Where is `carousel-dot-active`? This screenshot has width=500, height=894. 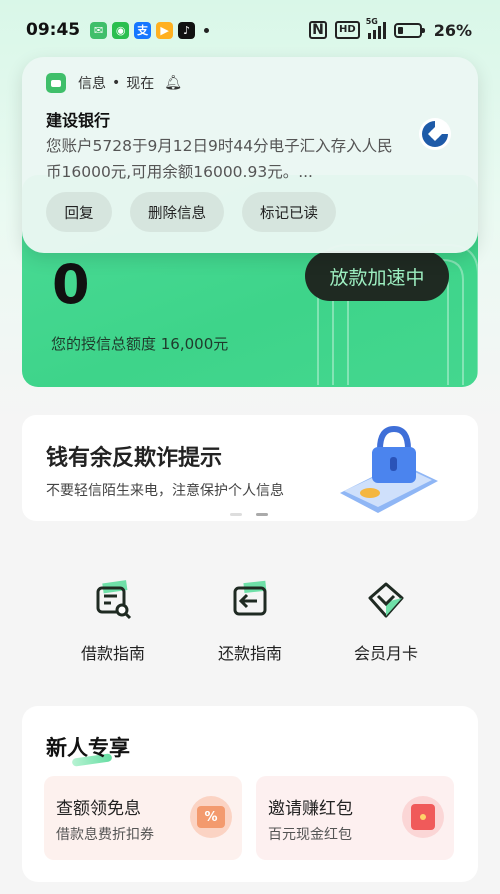 carousel-dot-active is located at coordinates (262, 514).